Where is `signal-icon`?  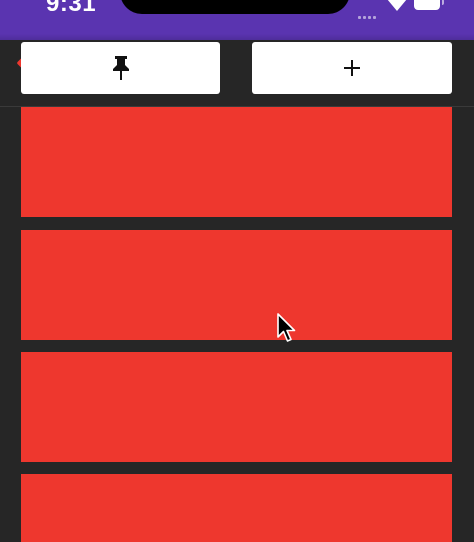 signal-icon is located at coordinates (369, 12).